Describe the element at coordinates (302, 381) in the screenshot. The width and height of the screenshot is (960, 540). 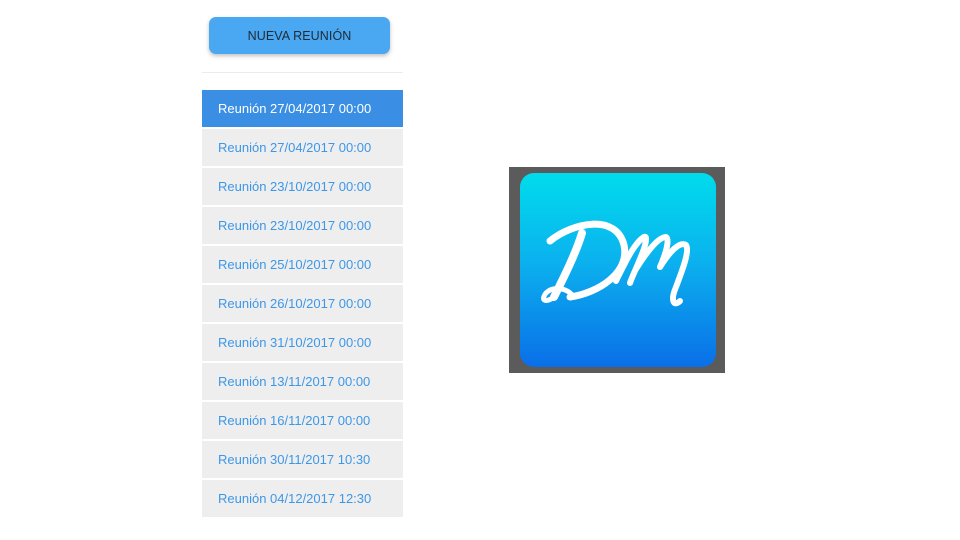
I see `meeting-list-item: Reunión 13/11/2017 00:00` at that location.